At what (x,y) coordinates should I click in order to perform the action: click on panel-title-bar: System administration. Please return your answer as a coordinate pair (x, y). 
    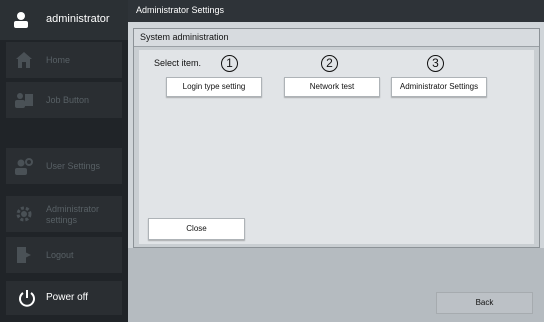
    Looking at the image, I should click on (336, 38).